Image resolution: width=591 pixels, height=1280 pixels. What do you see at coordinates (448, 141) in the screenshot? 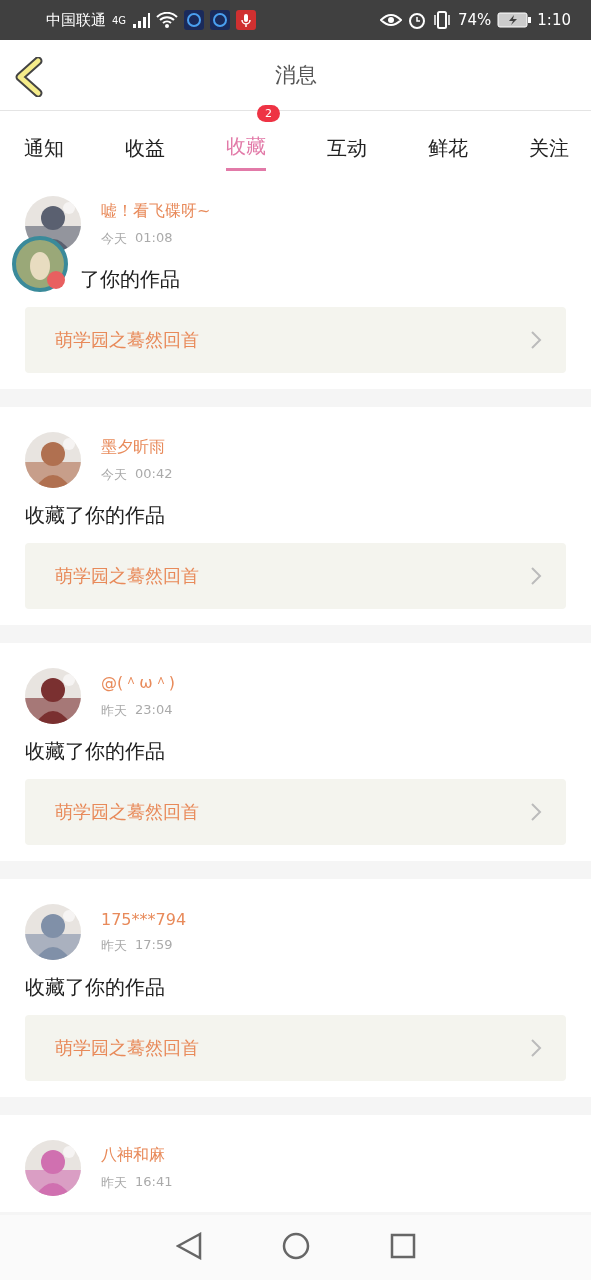
I see `tab: 鲜花` at bounding box center [448, 141].